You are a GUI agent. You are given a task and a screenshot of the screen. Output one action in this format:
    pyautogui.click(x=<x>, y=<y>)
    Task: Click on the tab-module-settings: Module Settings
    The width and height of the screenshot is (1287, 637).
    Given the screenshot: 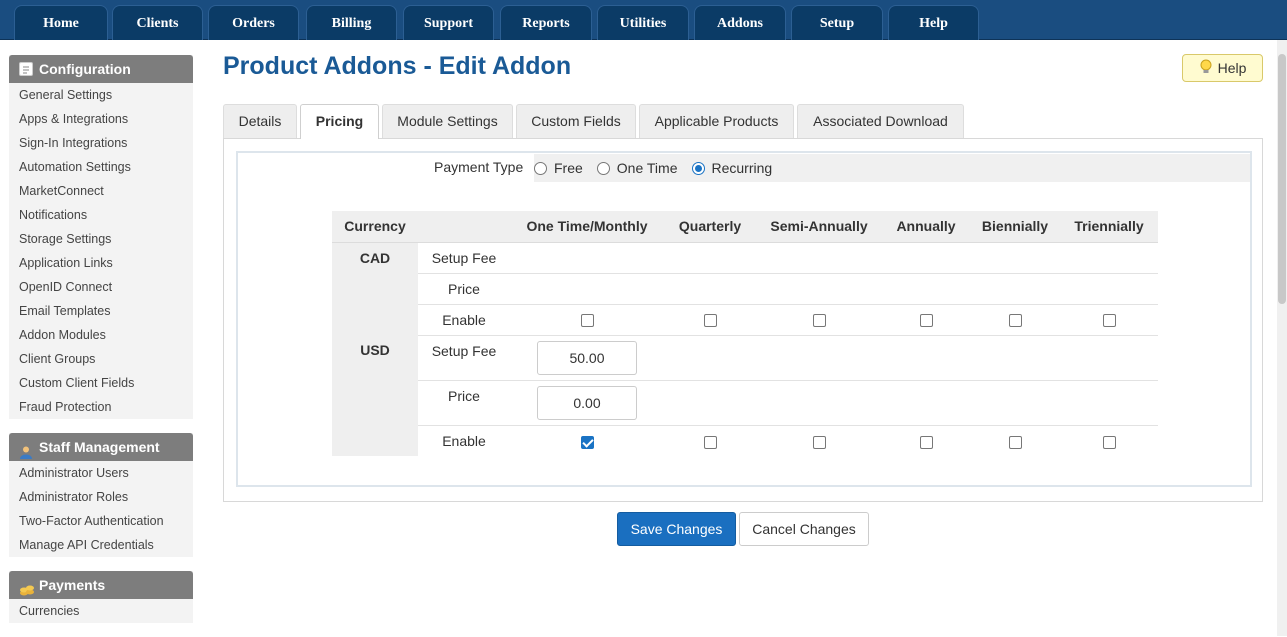 What is the action you would take?
    pyautogui.click(x=447, y=121)
    